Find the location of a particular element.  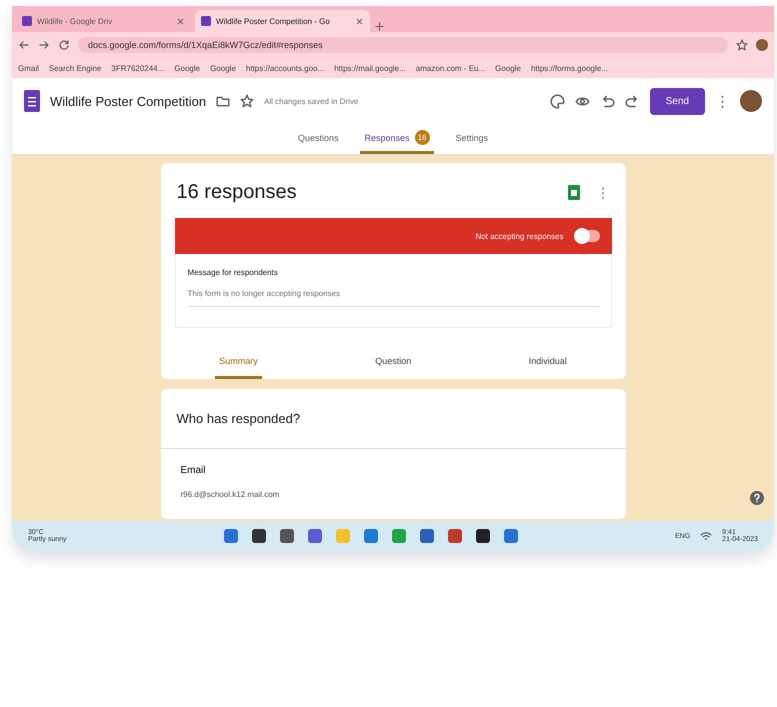

redo-icon is located at coordinates (632, 101).